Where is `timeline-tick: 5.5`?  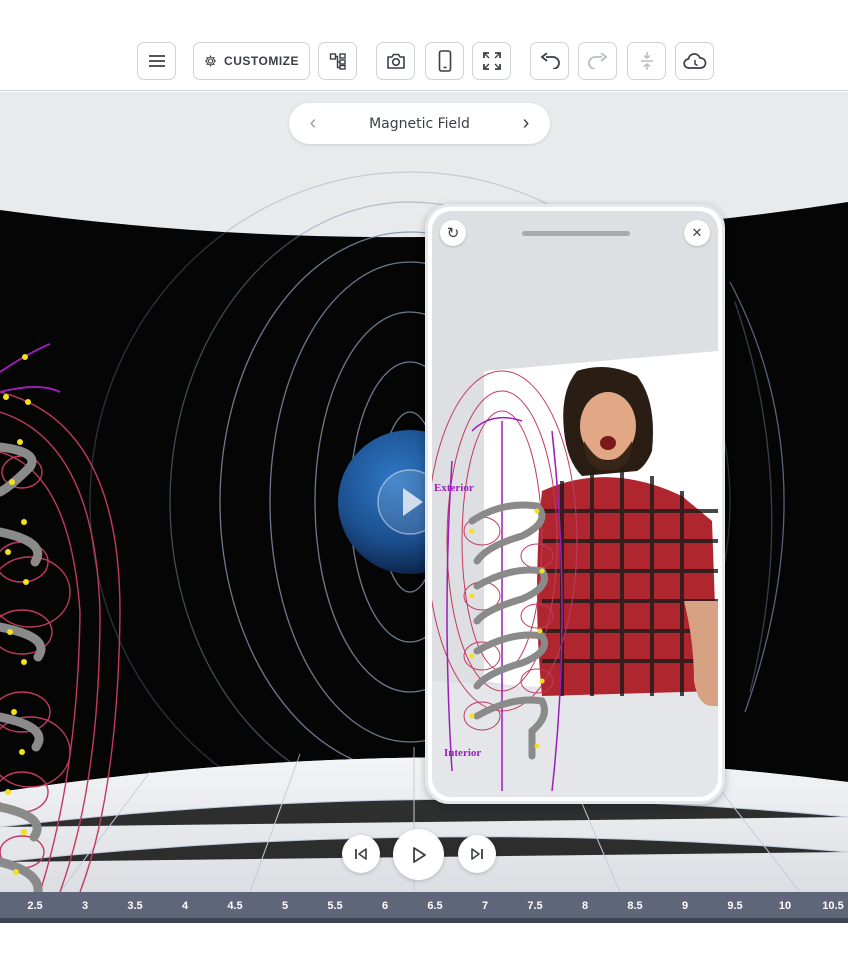 timeline-tick: 5.5 is located at coordinates (335, 906).